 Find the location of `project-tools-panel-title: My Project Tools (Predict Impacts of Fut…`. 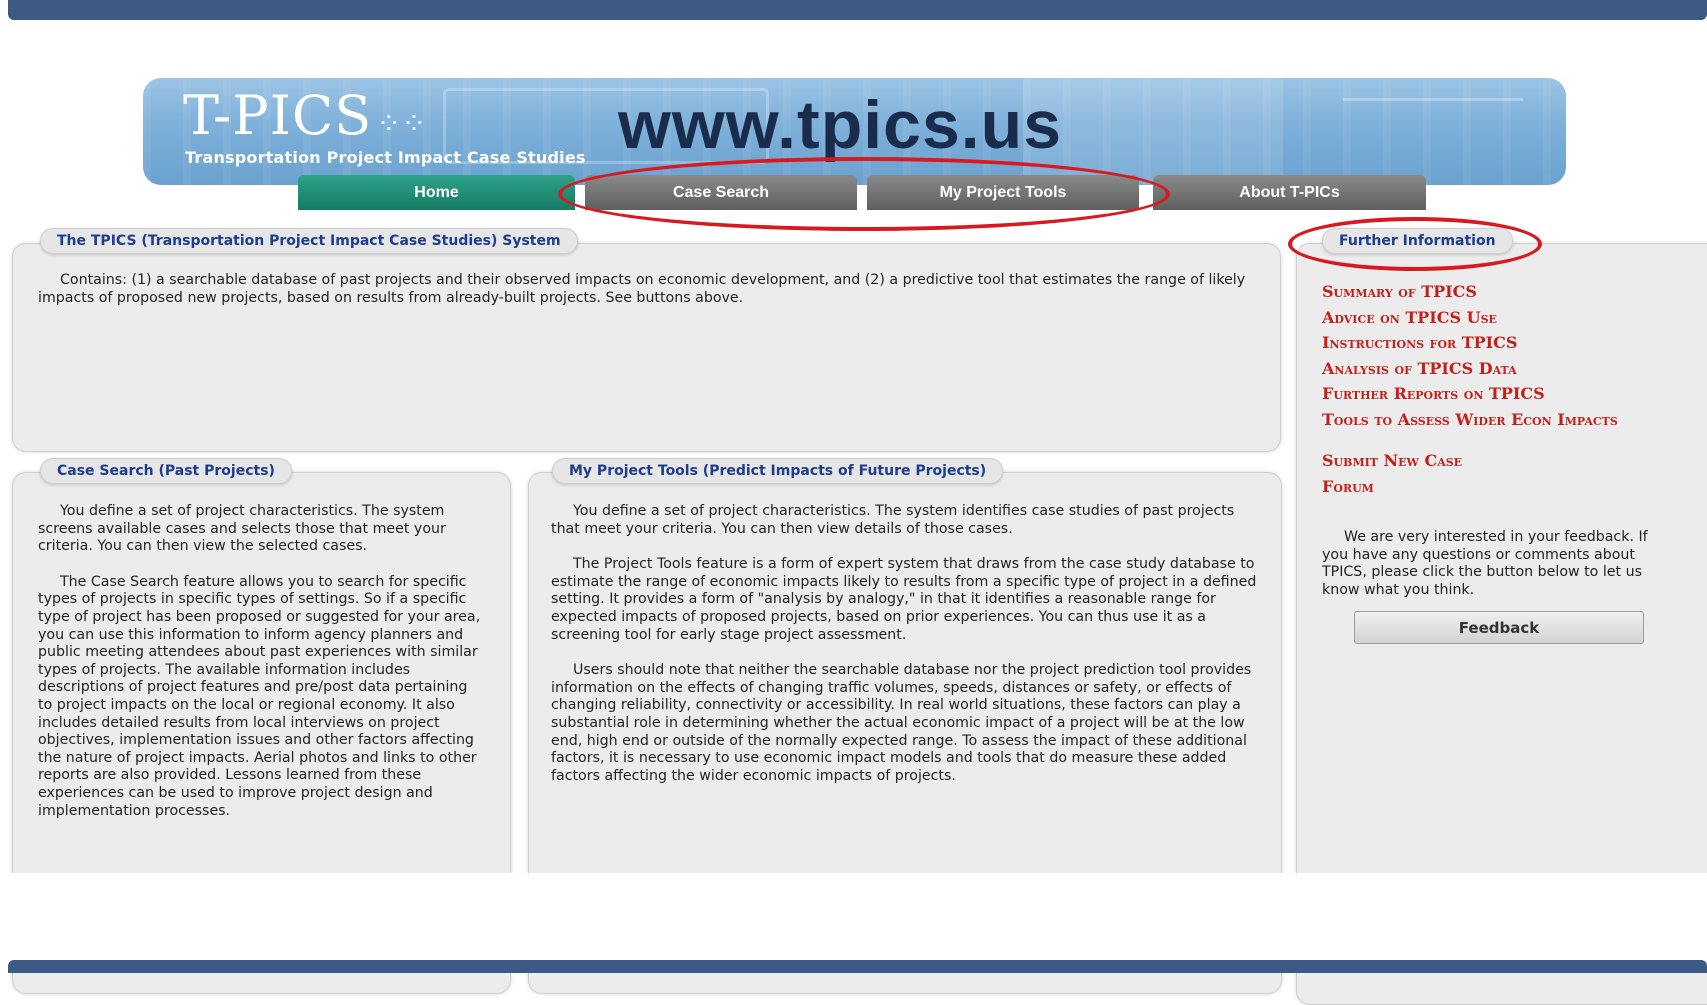

project-tools-panel-title: My Project Tools (Predict Impacts of Fut… is located at coordinates (778, 471).